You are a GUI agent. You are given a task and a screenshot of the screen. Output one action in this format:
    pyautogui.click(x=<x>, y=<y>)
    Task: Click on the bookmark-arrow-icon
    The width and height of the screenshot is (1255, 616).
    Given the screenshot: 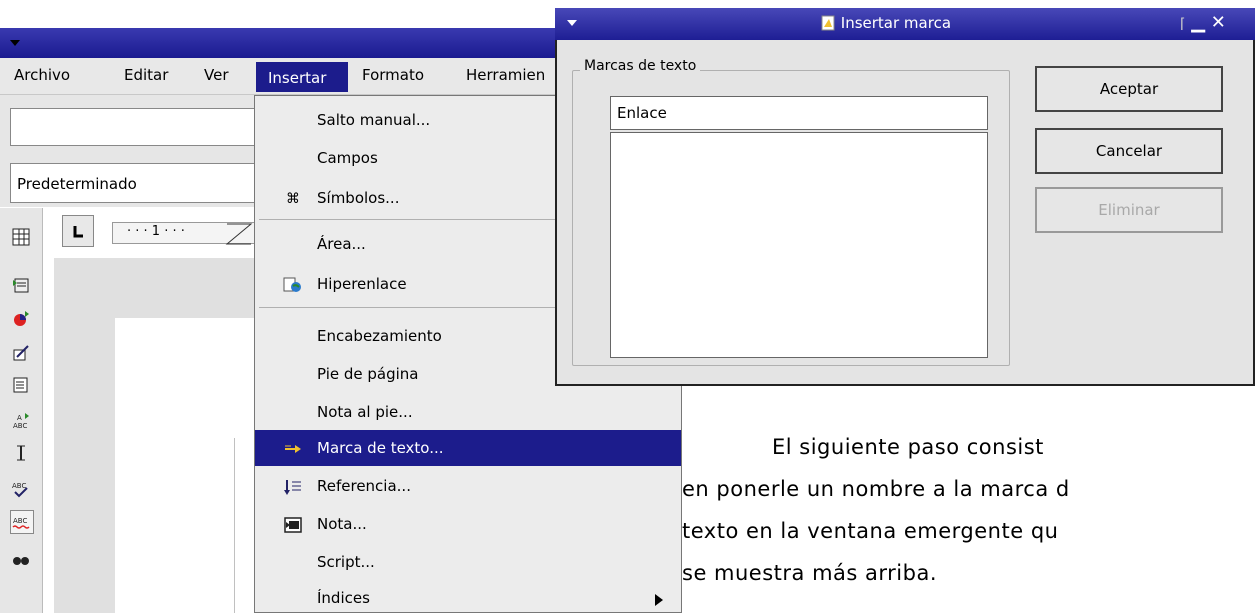 What is the action you would take?
    pyautogui.click(x=293, y=449)
    